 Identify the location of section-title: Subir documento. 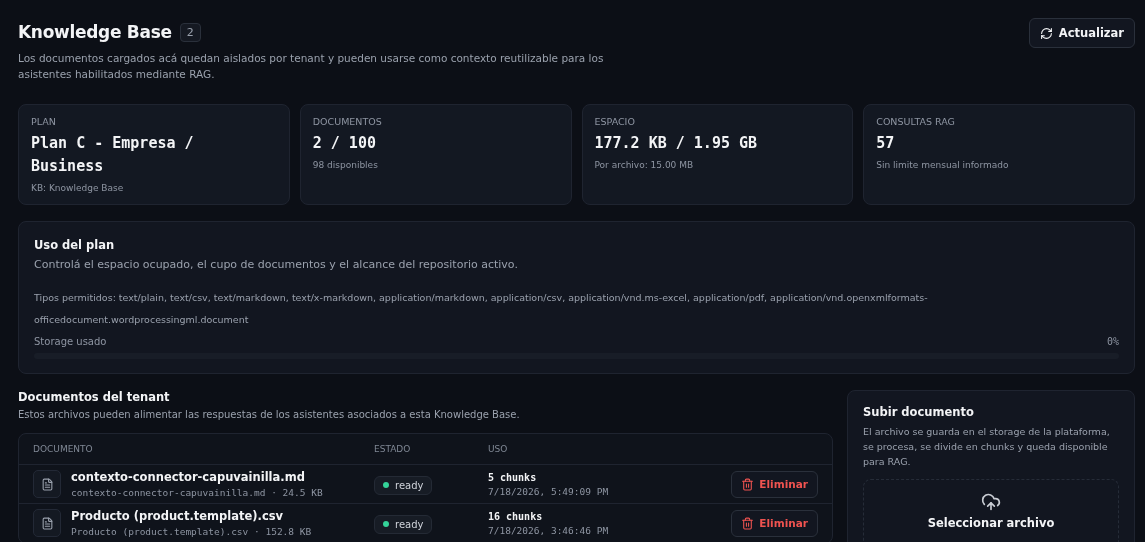
(919, 412).